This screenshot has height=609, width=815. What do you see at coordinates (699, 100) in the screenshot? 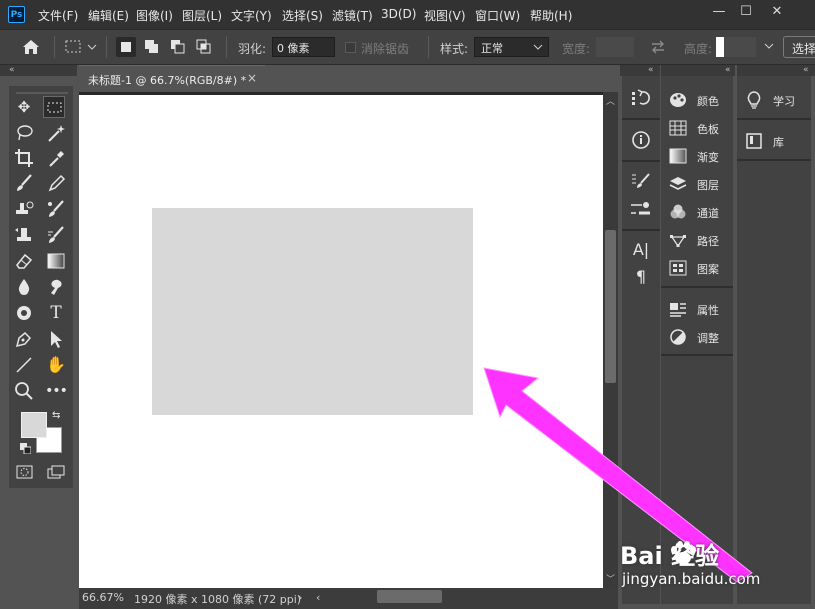
I see `panel-color: 颜色` at bounding box center [699, 100].